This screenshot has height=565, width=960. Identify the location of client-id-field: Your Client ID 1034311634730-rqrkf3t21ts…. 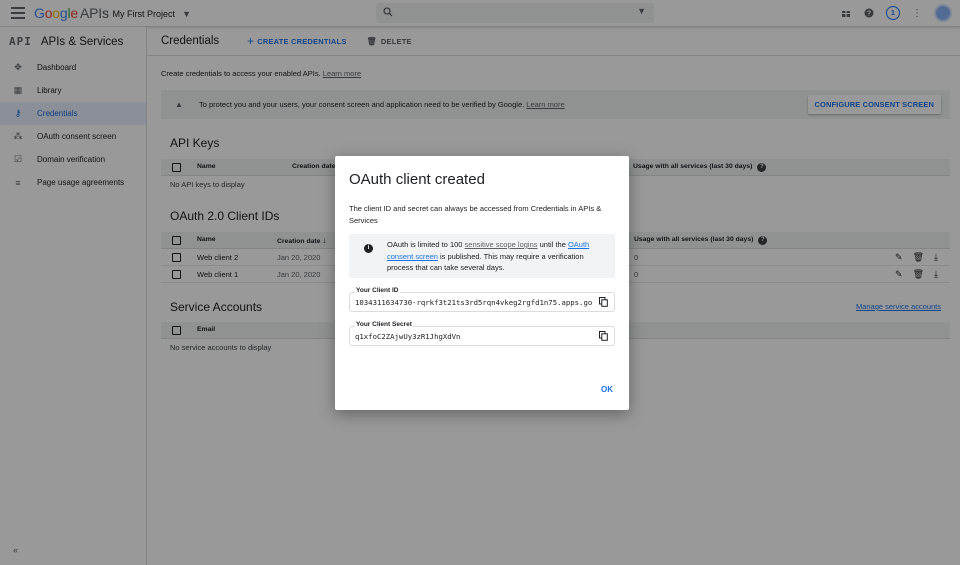
(482, 299).